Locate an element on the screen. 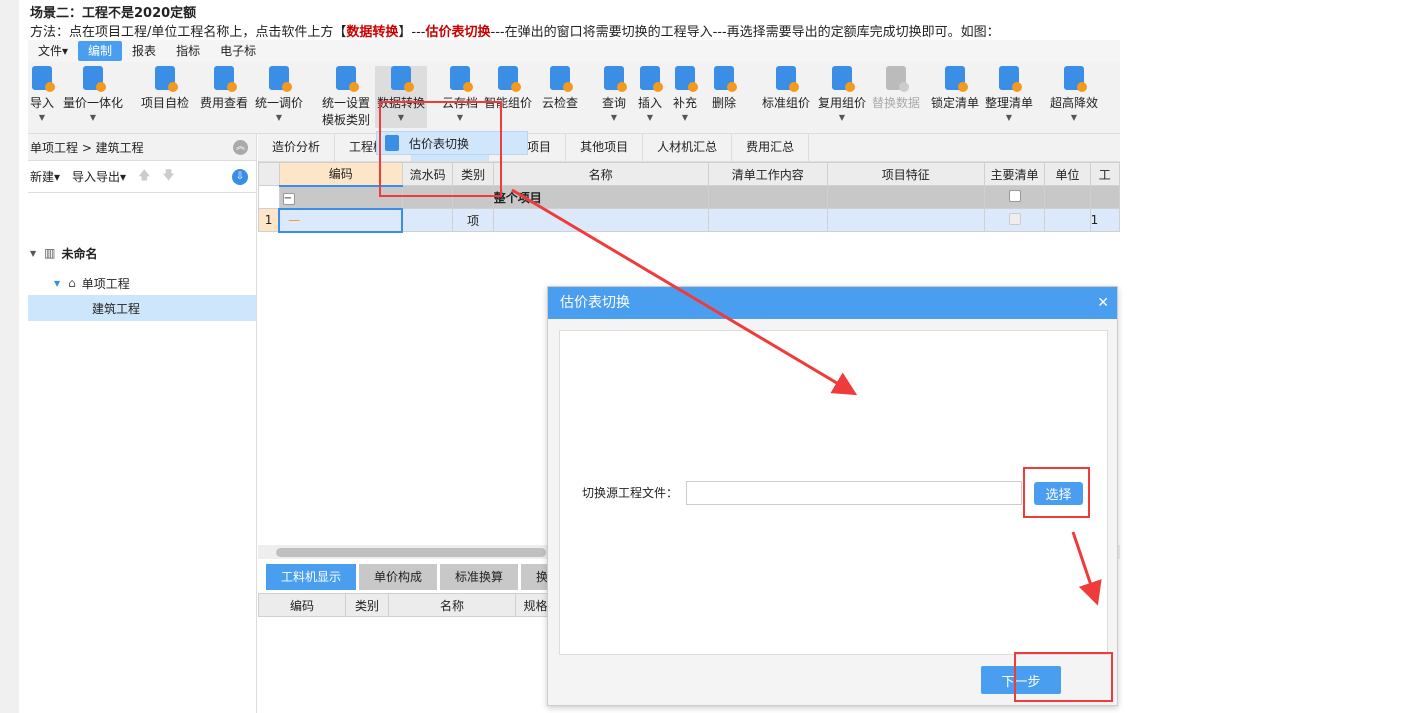 The width and height of the screenshot is (1424, 713). table-row: 1 — 项 1 is located at coordinates (689, 220).